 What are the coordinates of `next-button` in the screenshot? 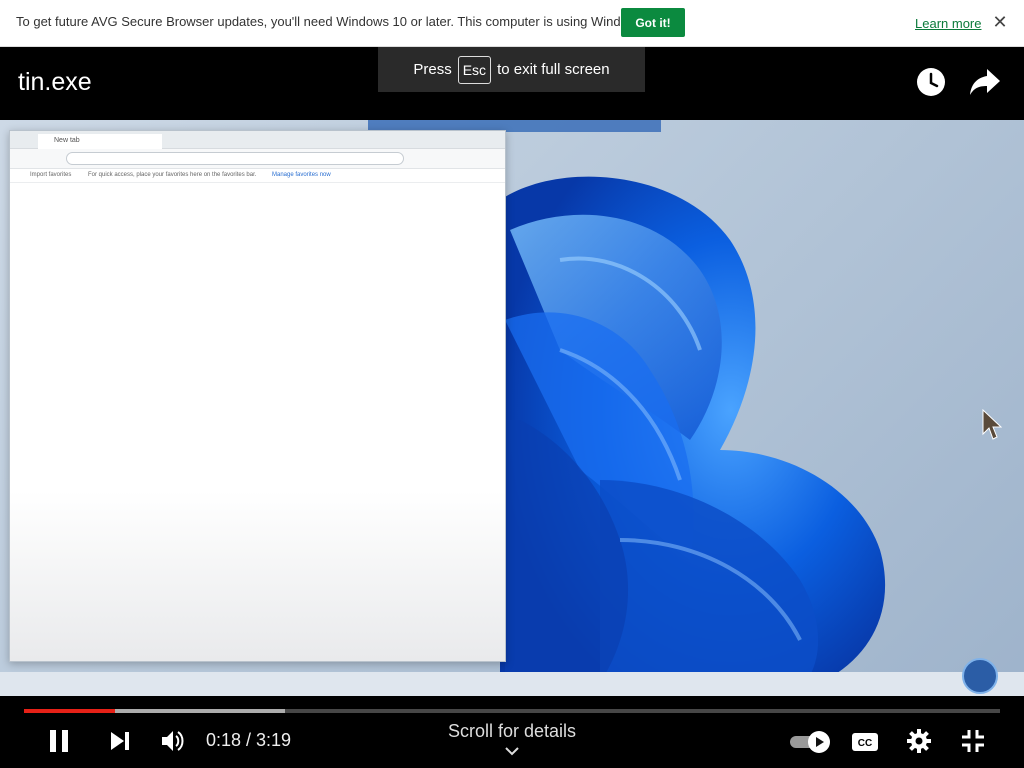 It's located at (120, 741).